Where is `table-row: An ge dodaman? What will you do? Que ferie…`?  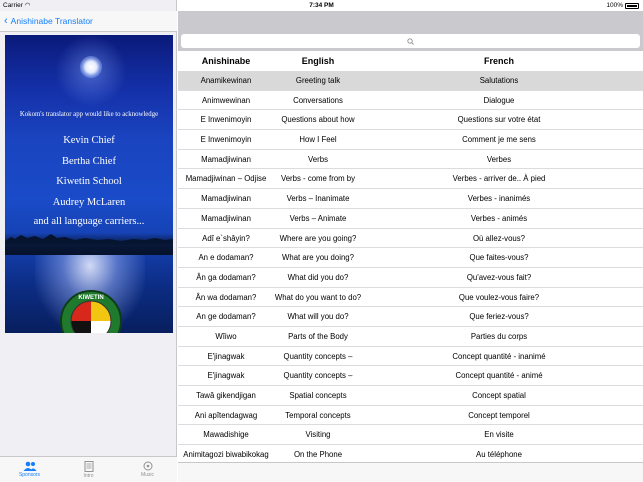
table-row: An ge dodaman? What will you do? Que ferie… is located at coordinates (410, 317).